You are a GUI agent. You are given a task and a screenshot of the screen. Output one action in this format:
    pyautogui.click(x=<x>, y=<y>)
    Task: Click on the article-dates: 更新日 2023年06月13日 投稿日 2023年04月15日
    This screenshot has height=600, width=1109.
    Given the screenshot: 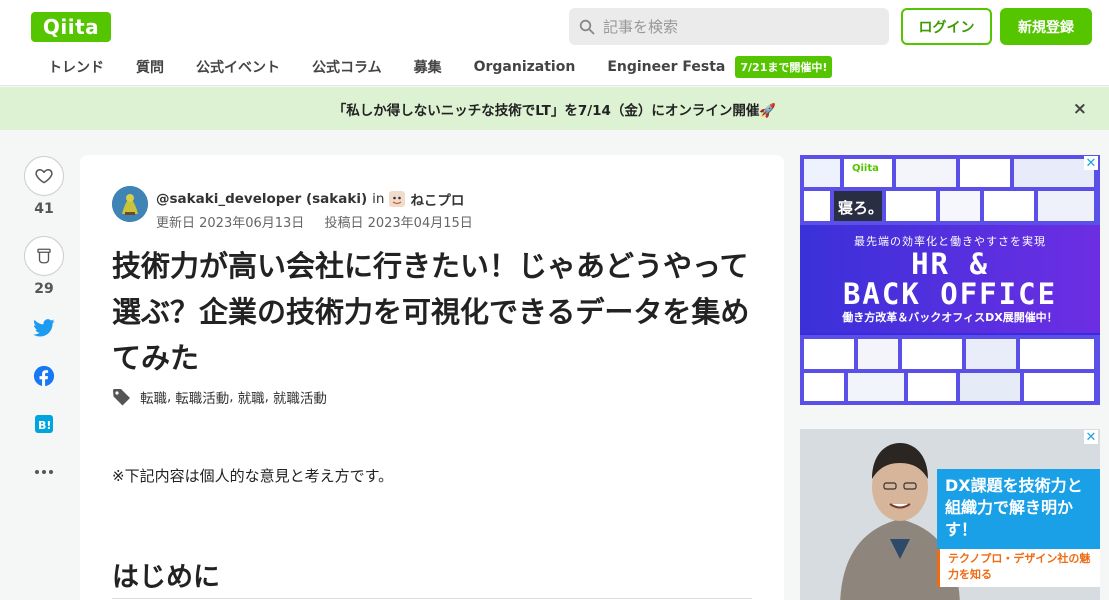 What is the action you would take?
    pyautogui.click(x=314, y=221)
    